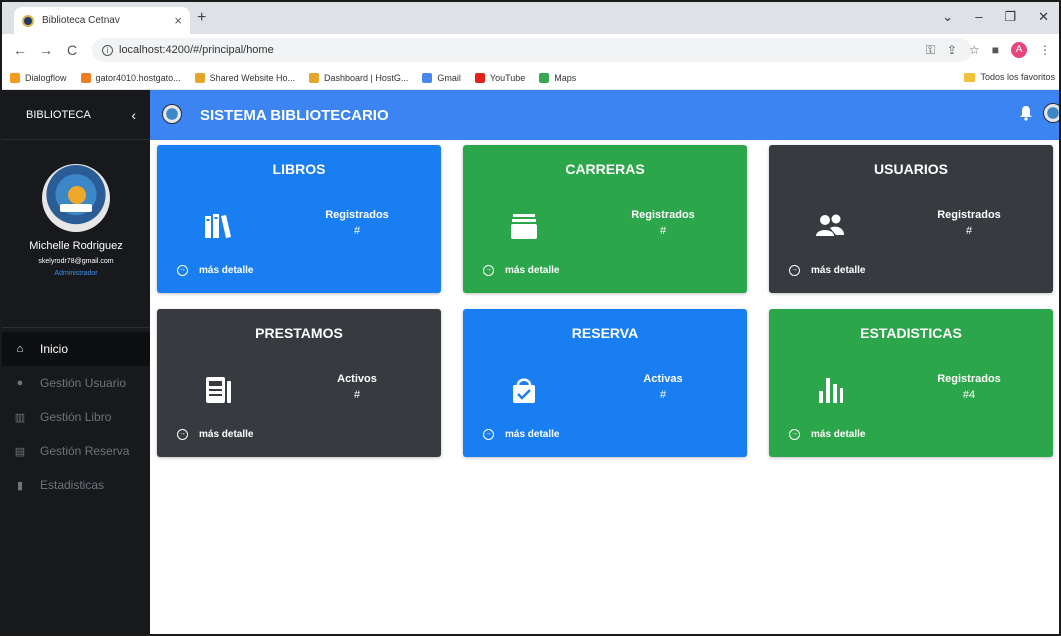 The height and width of the screenshot is (636, 1061). What do you see at coordinates (76, 261) in the screenshot?
I see `user-email: skelyrodr78@gmail.com` at bounding box center [76, 261].